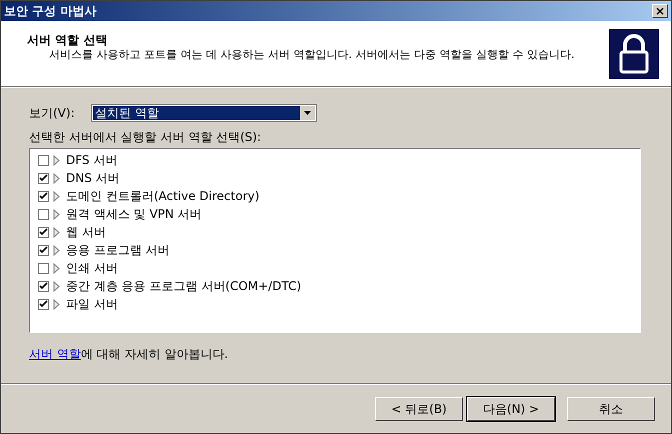 The width and height of the screenshot is (672, 434). I want to click on padlock-icon, so click(634, 54).